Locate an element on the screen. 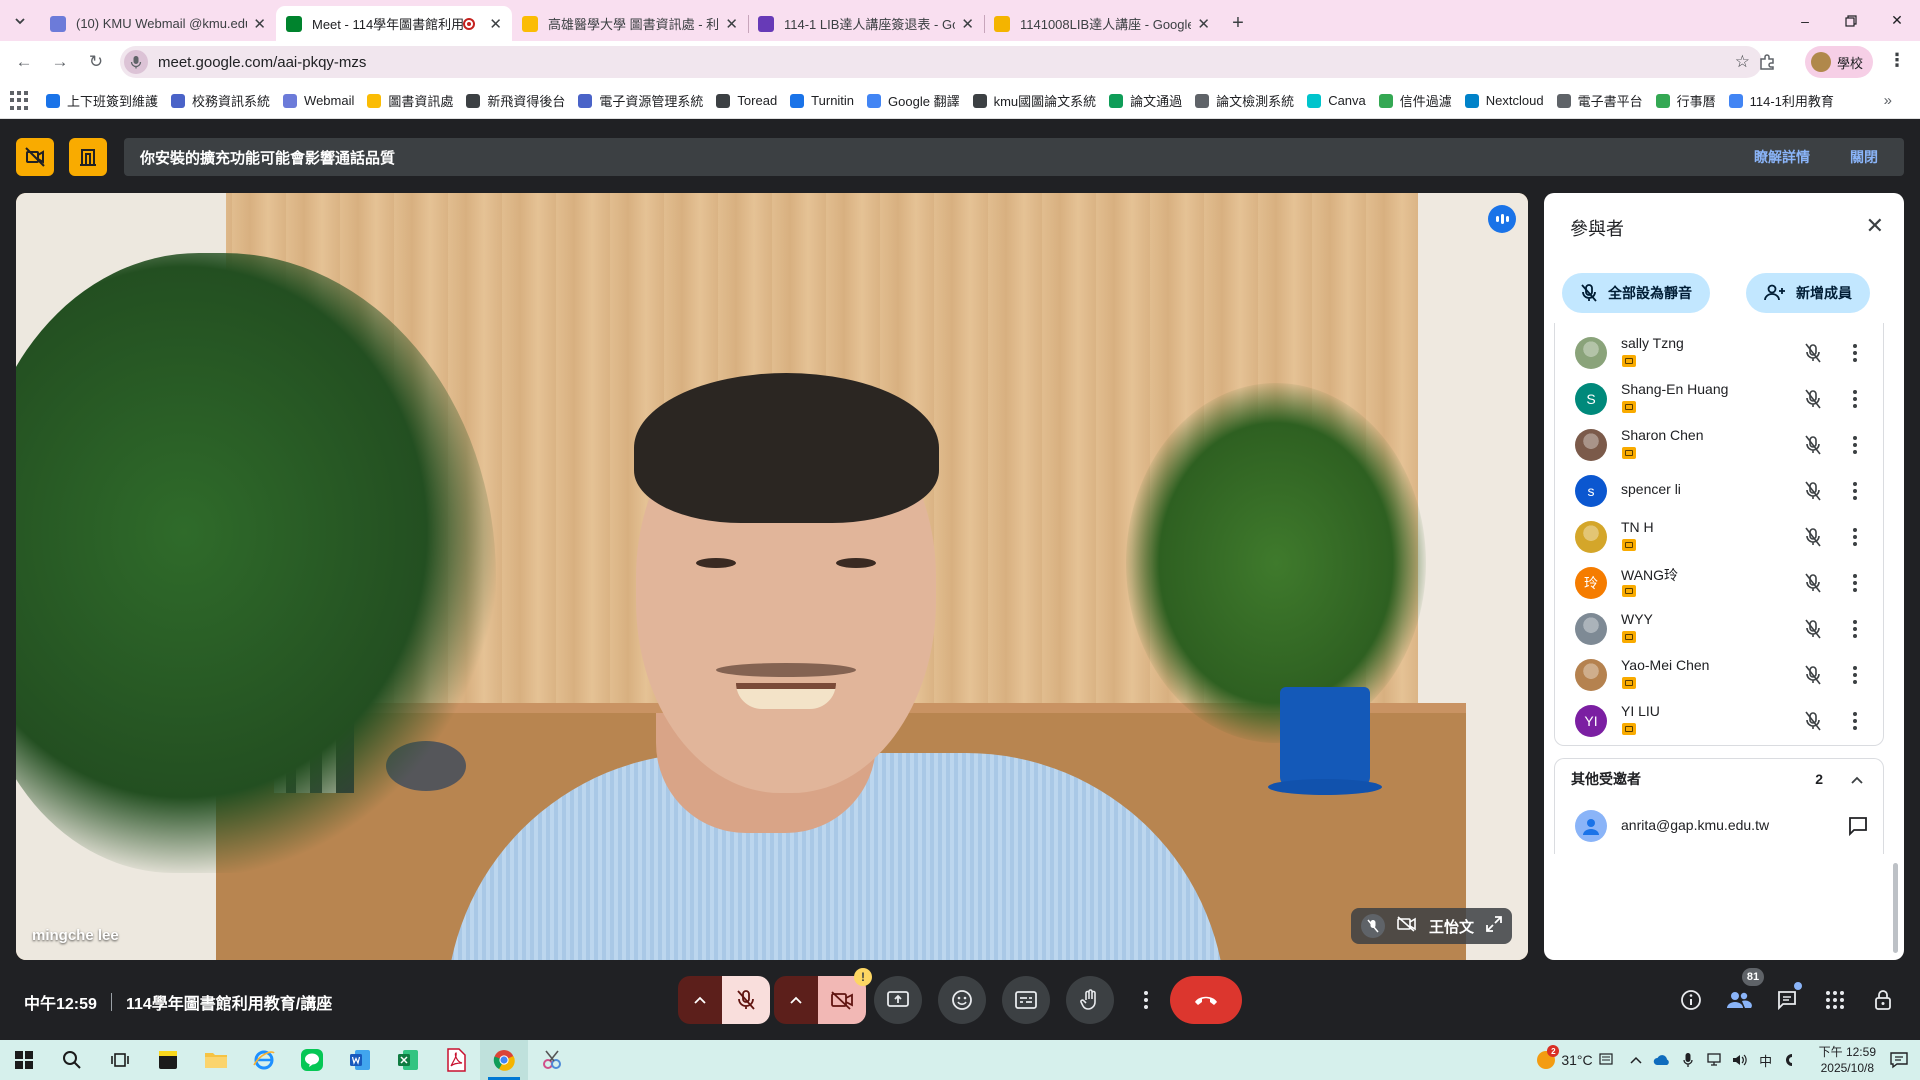 This screenshot has width=1920, height=1080. browser-tab: 1141008LIB達人講座 - Google ✕ is located at coordinates (1102, 23).